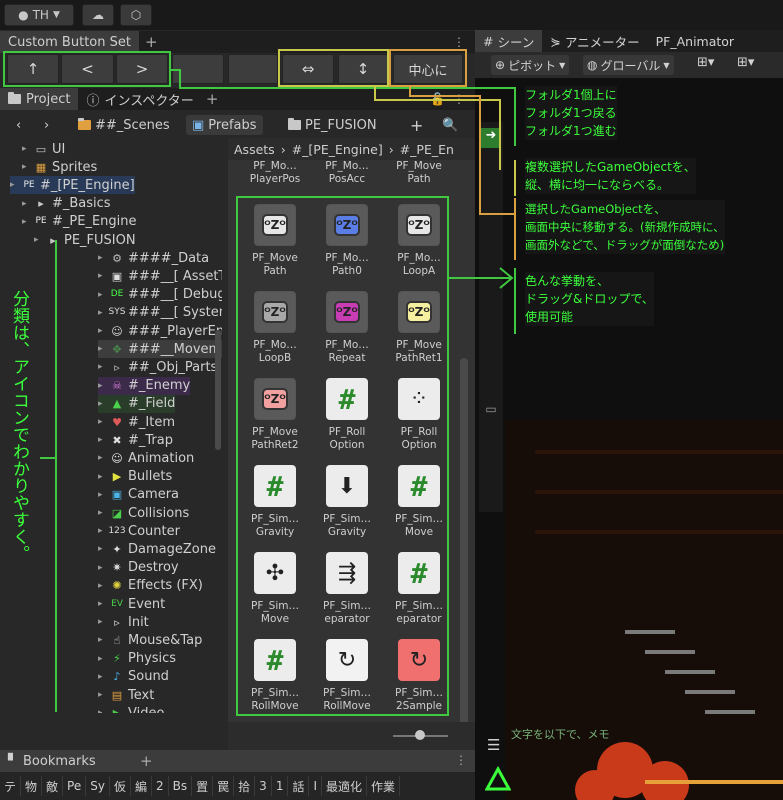 The image size is (783, 800). I want to click on triangle-play-icon, so click(498, 778).